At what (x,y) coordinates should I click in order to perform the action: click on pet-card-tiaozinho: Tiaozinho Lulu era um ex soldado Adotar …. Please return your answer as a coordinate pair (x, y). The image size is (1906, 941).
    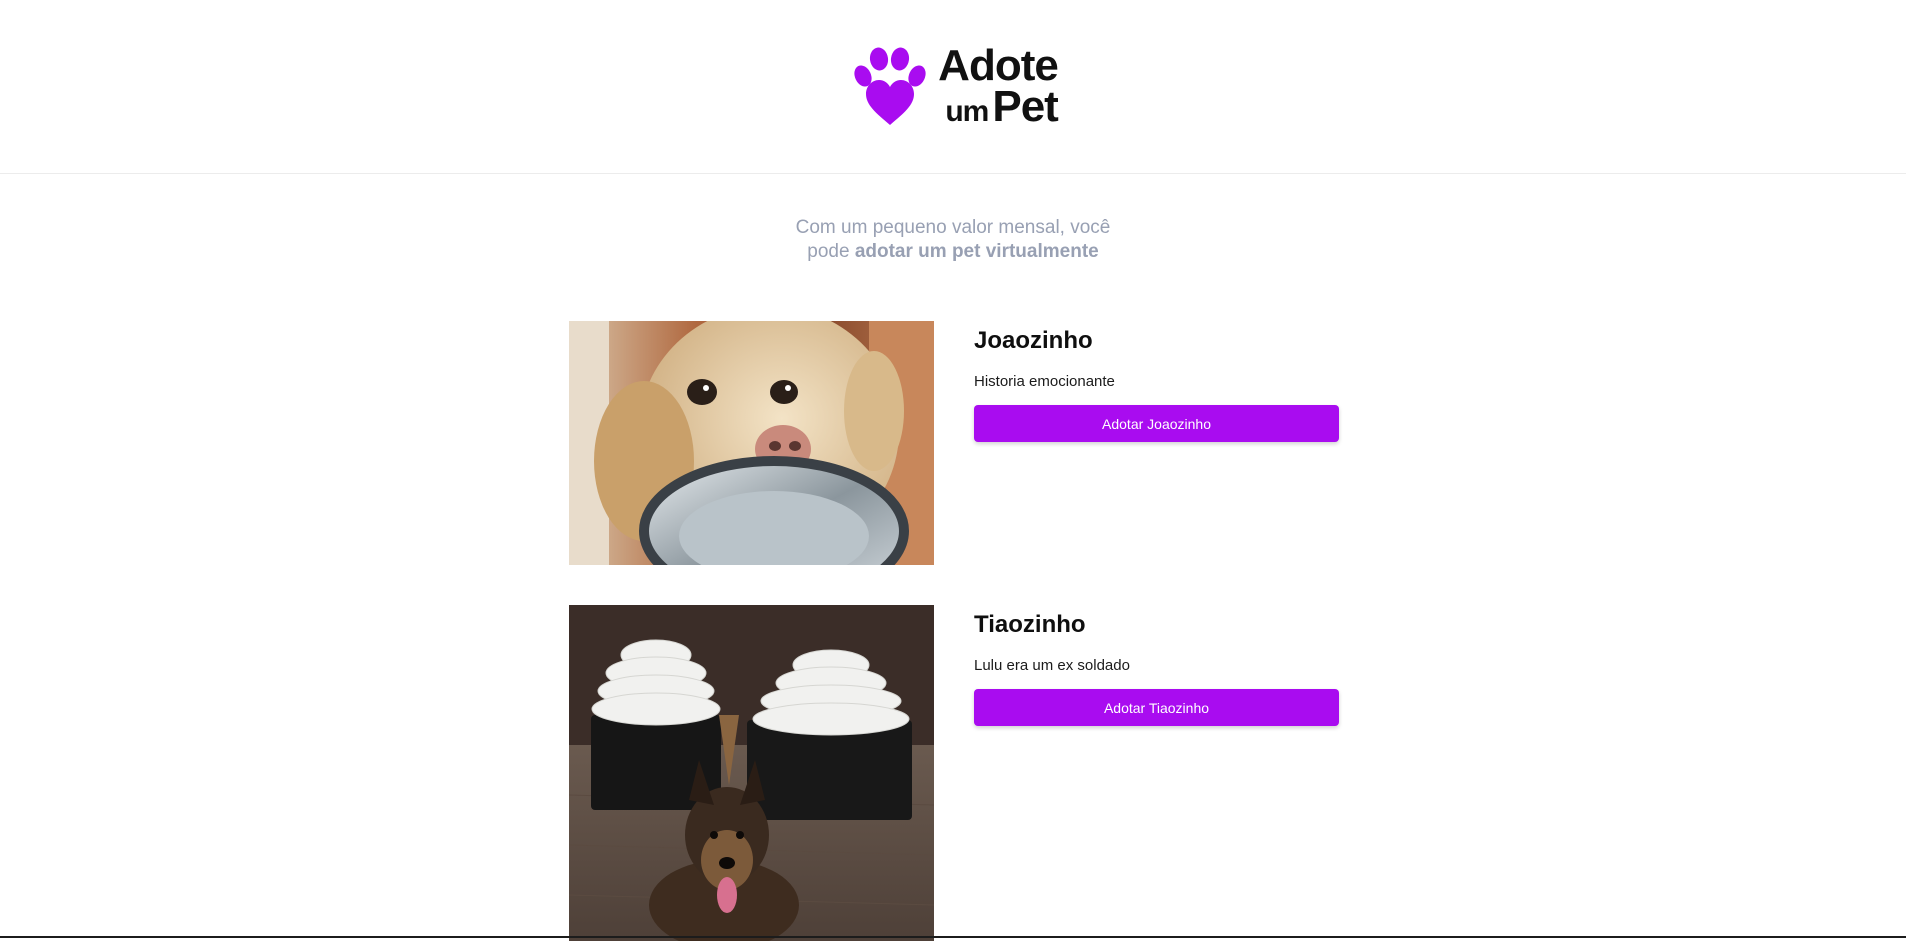
    Looking at the image, I should click on (954, 773).